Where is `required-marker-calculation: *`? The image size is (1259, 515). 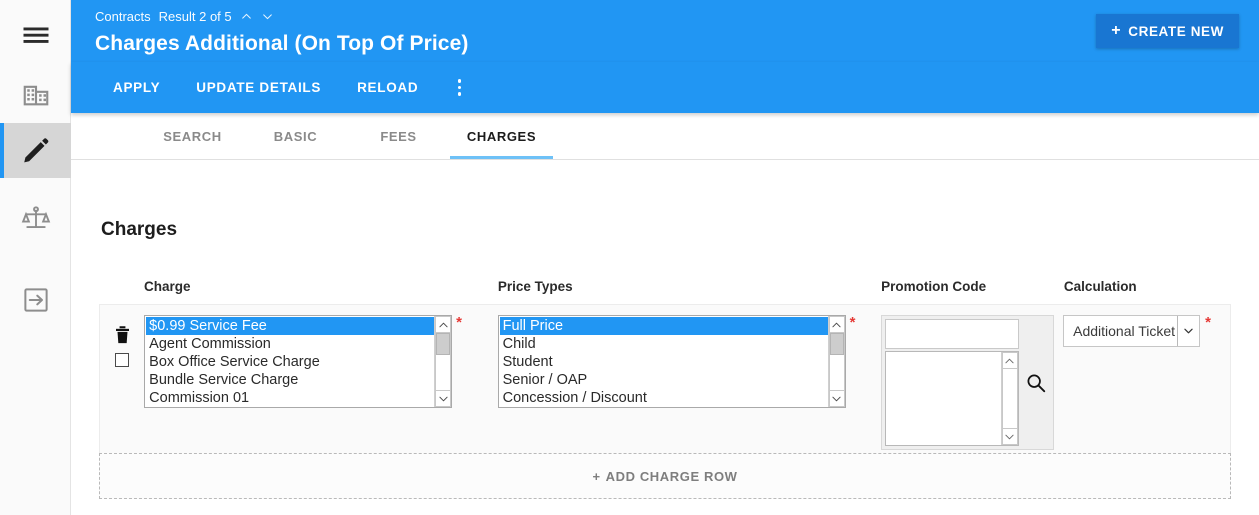
required-marker-calculation: * is located at coordinates (1208, 322).